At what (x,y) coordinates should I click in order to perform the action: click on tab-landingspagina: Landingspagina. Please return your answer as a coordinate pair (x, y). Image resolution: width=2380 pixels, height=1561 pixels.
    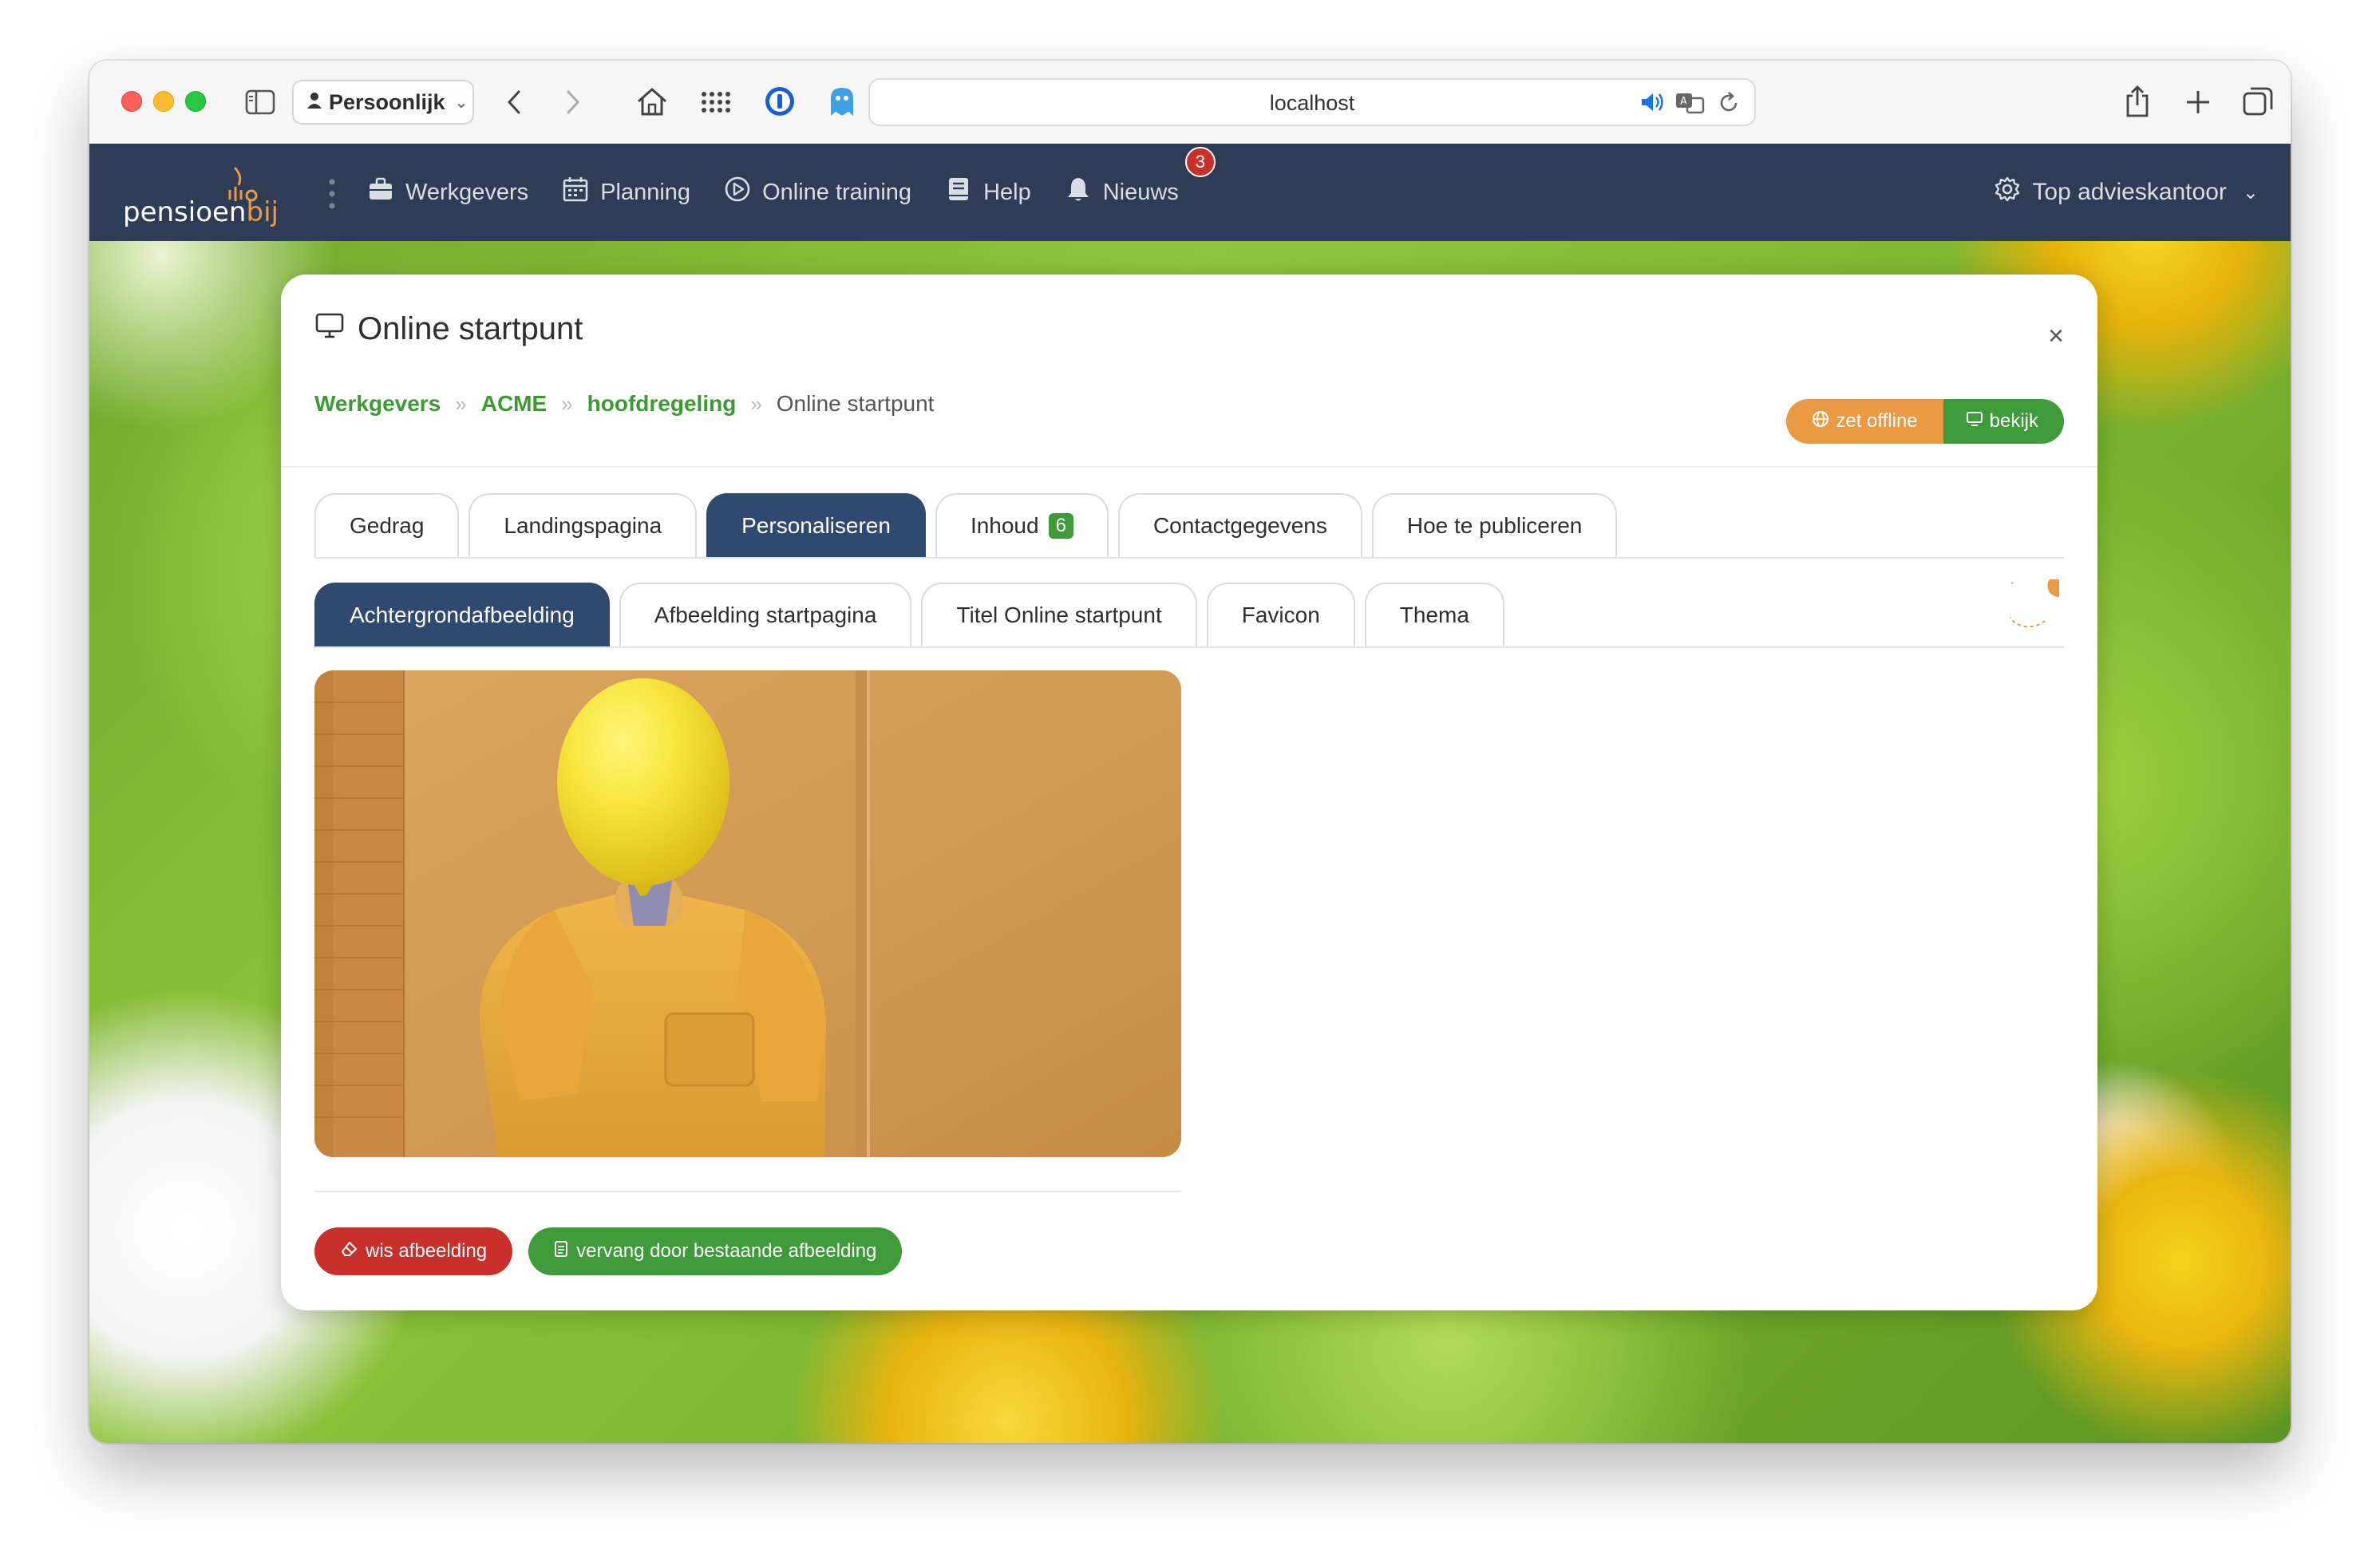
    Looking at the image, I should click on (583, 525).